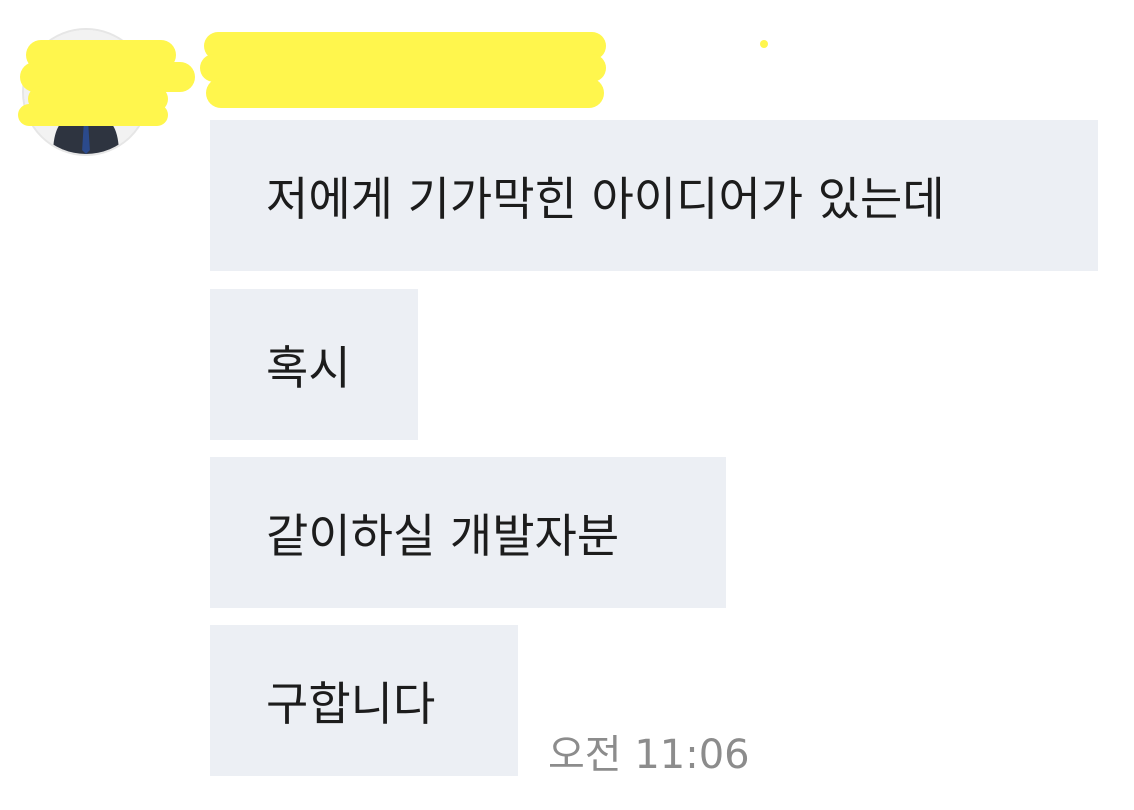  Describe the element at coordinates (605, 198) in the screenshot. I see `message-text: 저에게 기가막힌 아이디어가 있는데` at that location.